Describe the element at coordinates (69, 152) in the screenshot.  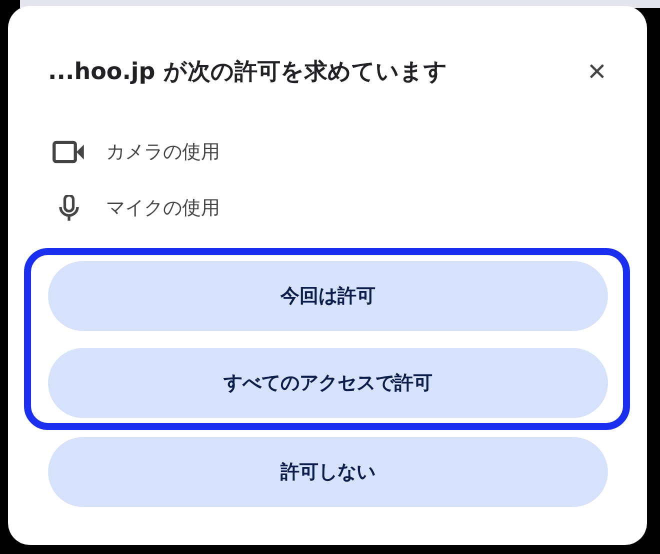
I see `video-camera-icon` at that location.